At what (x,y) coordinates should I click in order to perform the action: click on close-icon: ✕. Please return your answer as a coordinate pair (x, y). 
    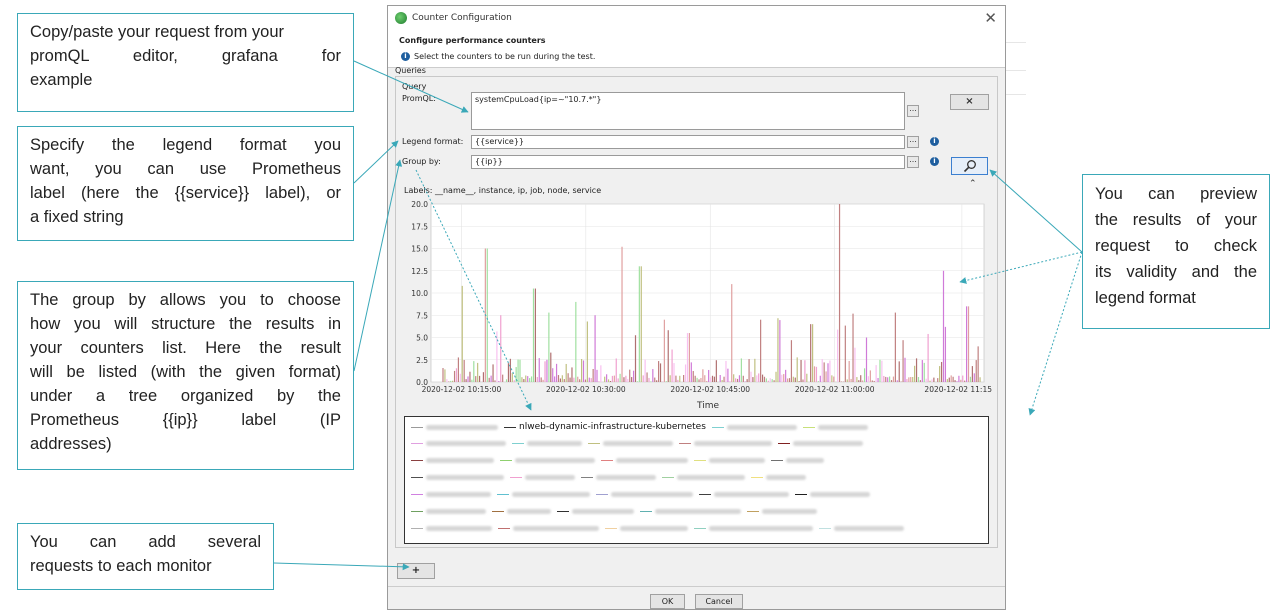
    Looking at the image, I should click on (990, 18).